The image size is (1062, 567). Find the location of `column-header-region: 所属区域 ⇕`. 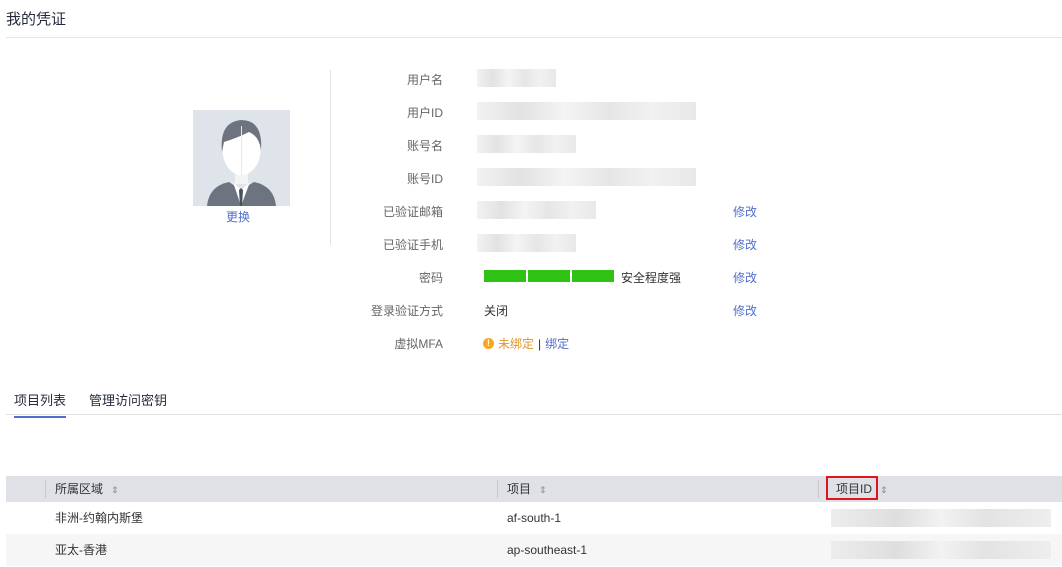

column-header-region: 所属区域 ⇕ is located at coordinates (87, 489).